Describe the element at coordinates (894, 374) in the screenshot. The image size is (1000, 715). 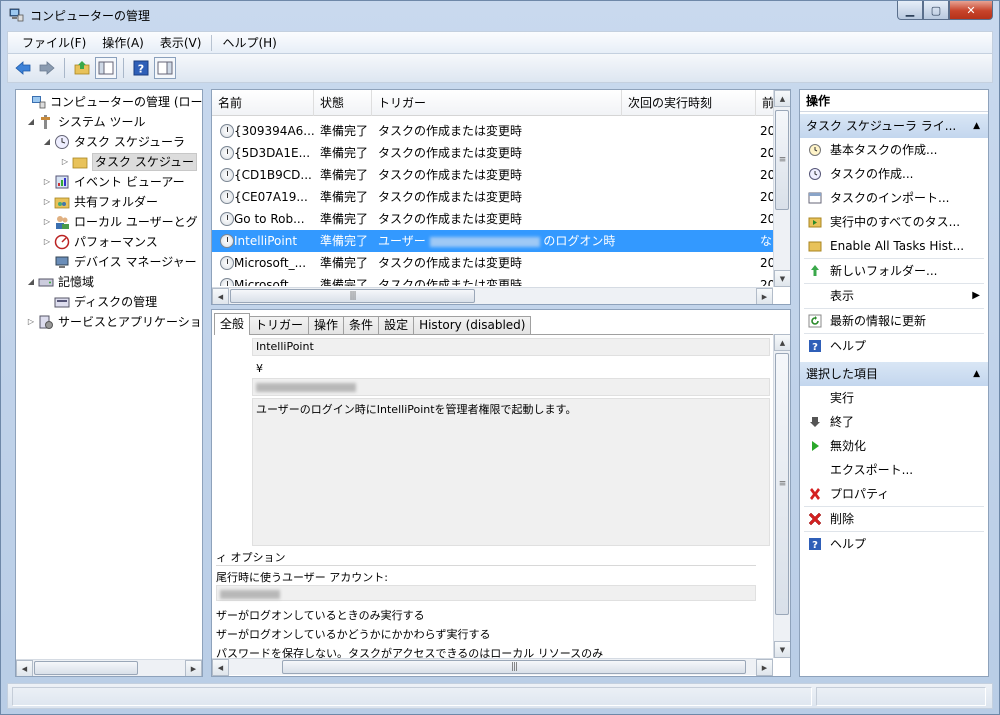
I see `action-group-selected-item: 選択した項目 ▲` at that location.